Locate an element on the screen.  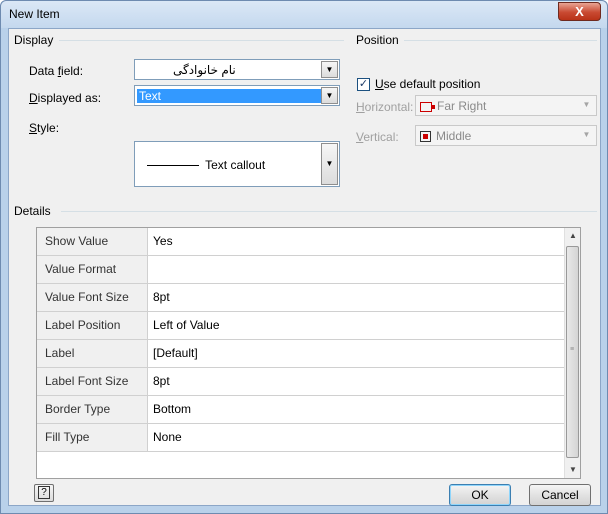
use-default-position-label: Use default position is located at coordinates (427, 84).